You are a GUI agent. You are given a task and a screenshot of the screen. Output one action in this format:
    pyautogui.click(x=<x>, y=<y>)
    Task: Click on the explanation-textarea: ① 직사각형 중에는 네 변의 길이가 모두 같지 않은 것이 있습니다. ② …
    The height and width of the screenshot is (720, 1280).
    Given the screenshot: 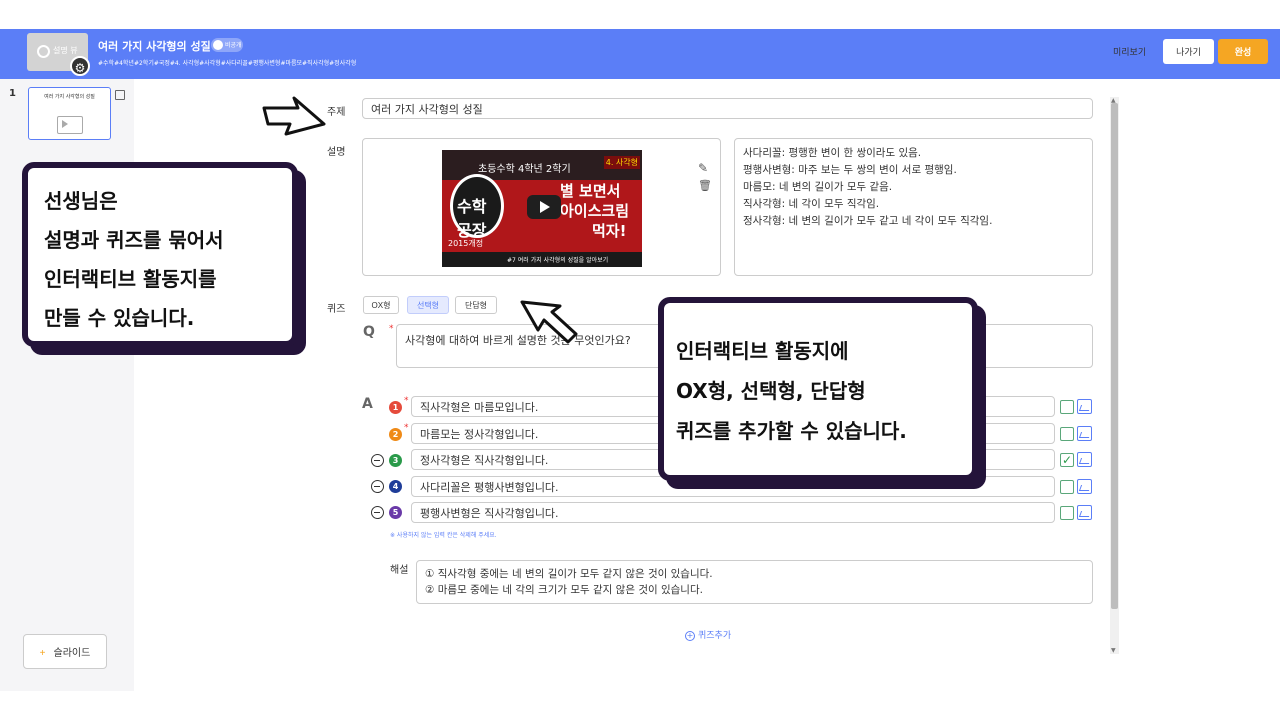 What is the action you would take?
    pyautogui.click(x=754, y=582)
    